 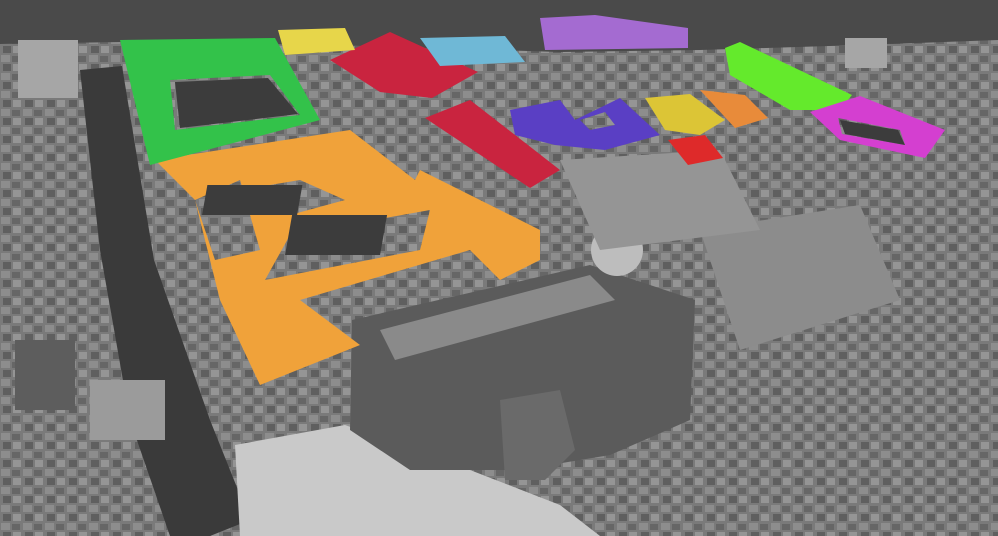 What do you see at coordinates (45, 375) in the screenshot?
I see `grey-building-left` at bounding box center [45, 375].